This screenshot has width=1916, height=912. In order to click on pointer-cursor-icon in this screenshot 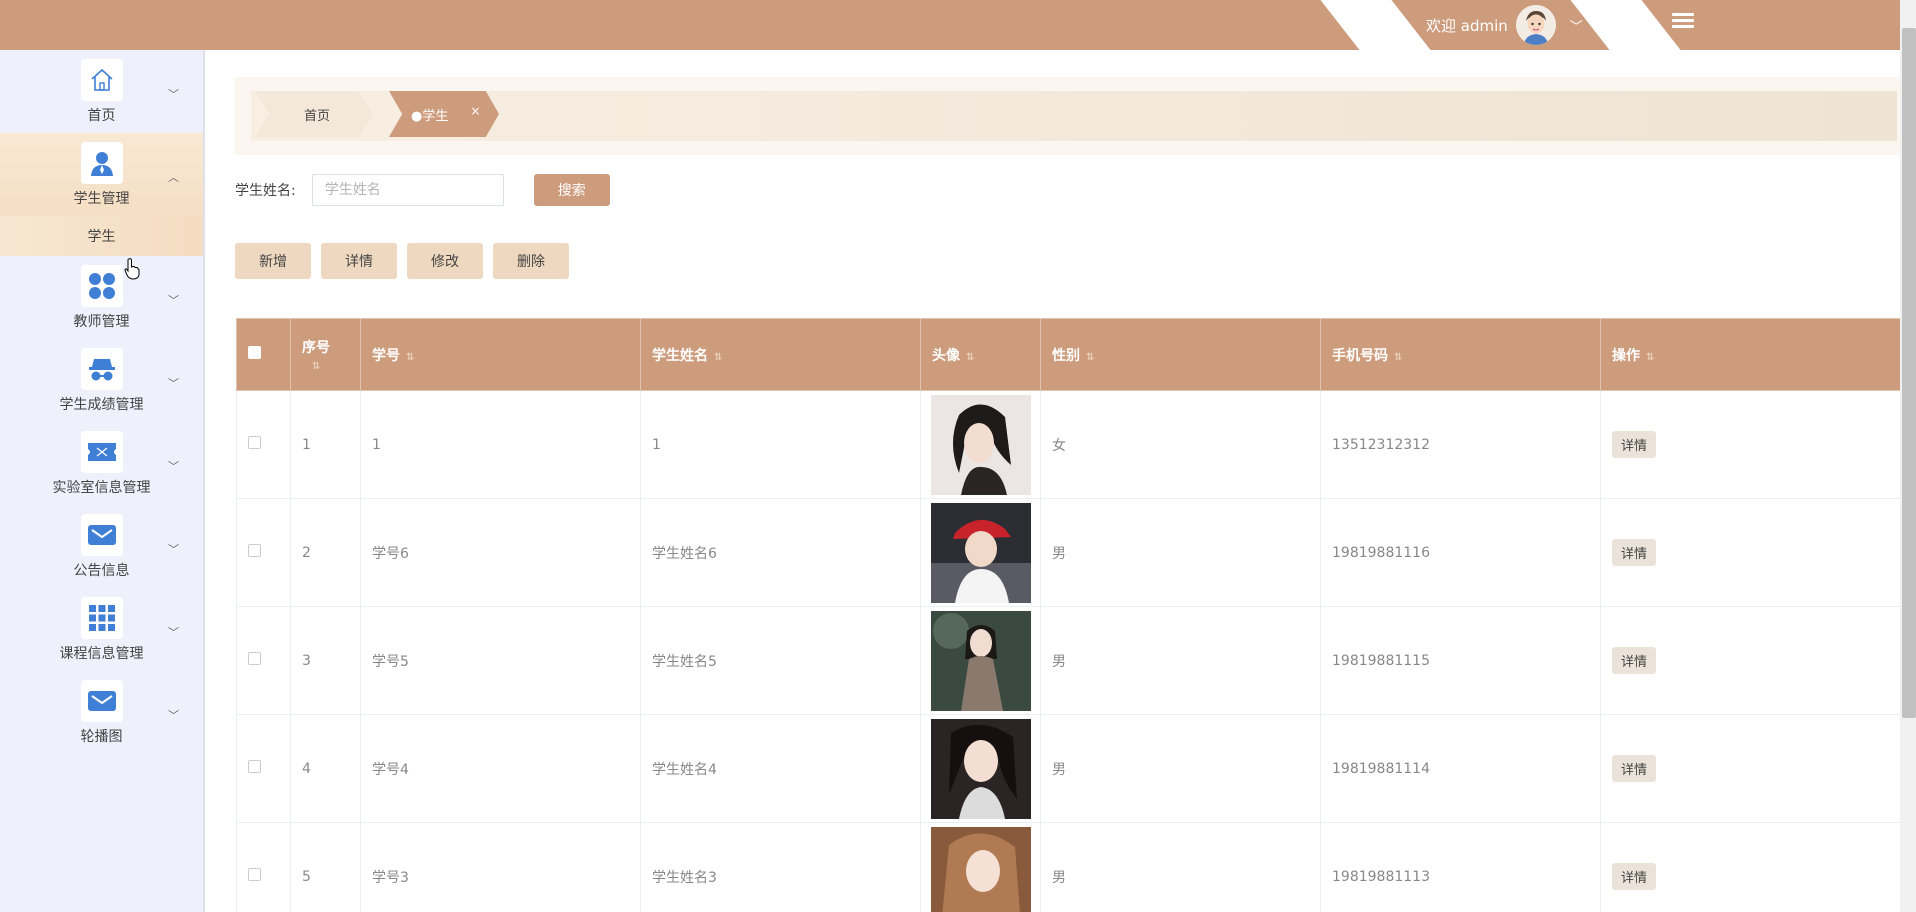, I will do `click(132, 269)`.